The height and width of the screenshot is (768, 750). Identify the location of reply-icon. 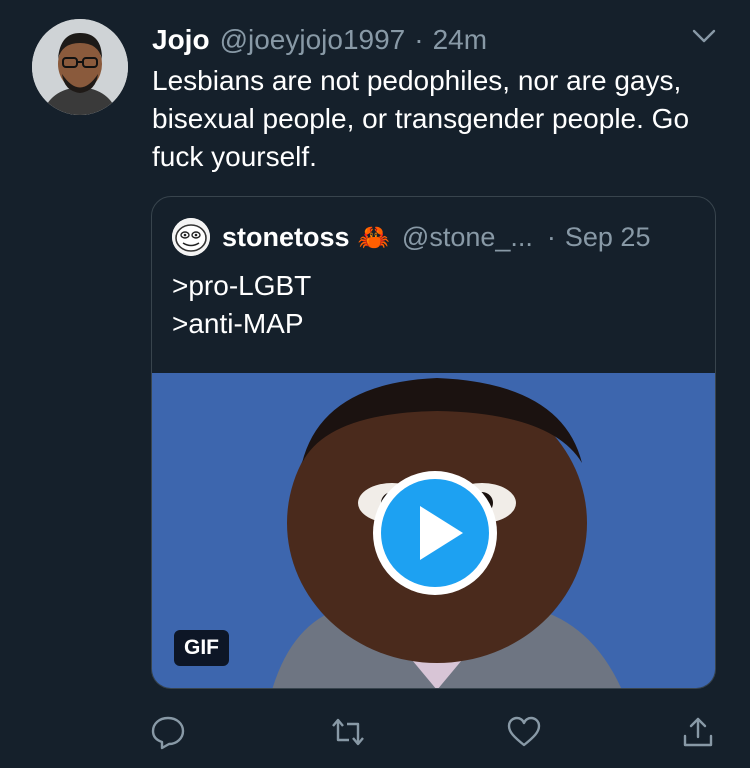
(168, 732).